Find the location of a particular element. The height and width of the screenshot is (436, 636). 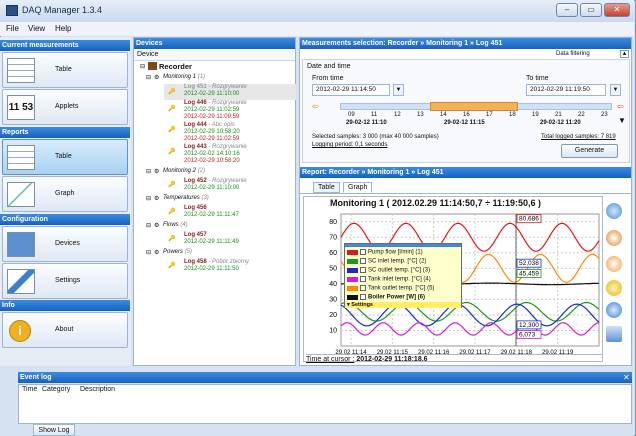

legend-item-4: Tank inlet temp. [°C] (4) is located at coordinates (389, 279).